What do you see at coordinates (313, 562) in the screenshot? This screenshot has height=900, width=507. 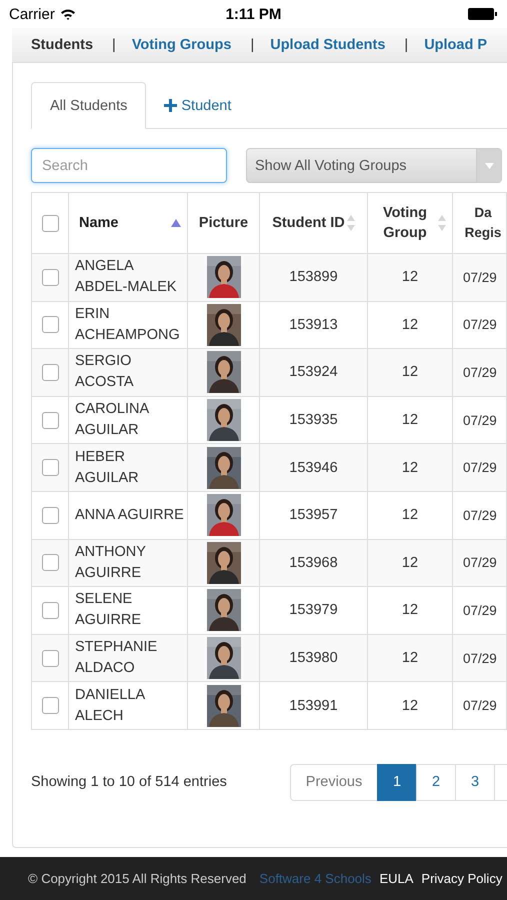 I see `student-id: 153968` at bounding box center [313, 562].